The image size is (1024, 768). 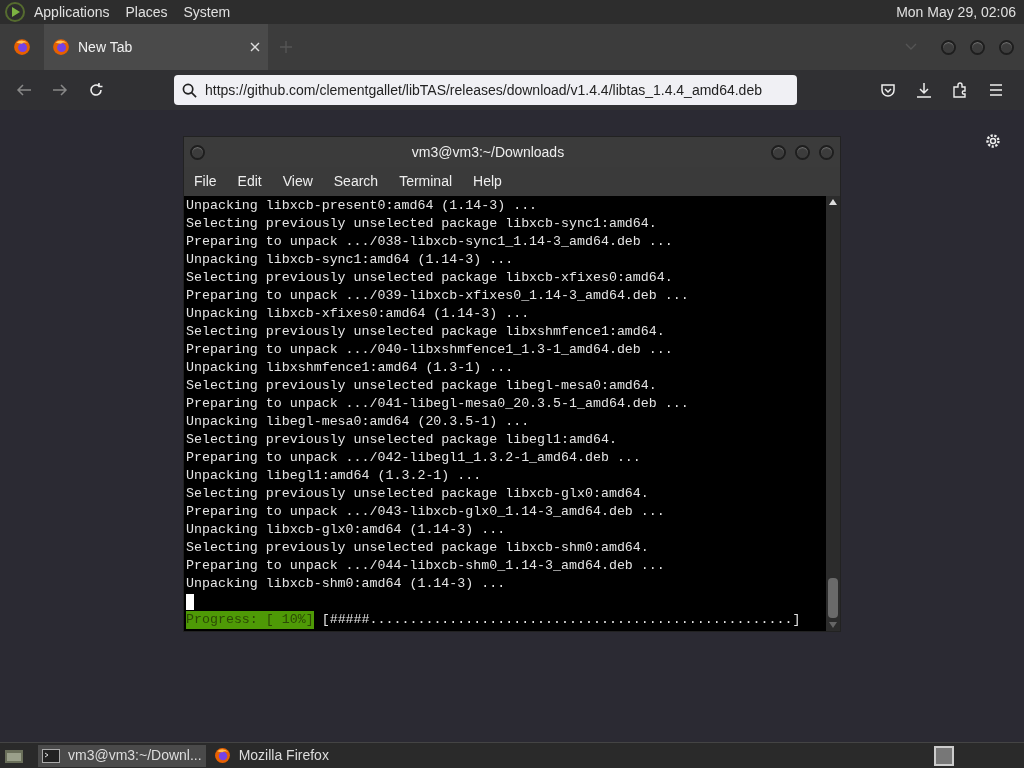 What do you see at coordinates (51, 755) in the screenshot?
I see `terminal-icon` at bounding box center [51, 755].